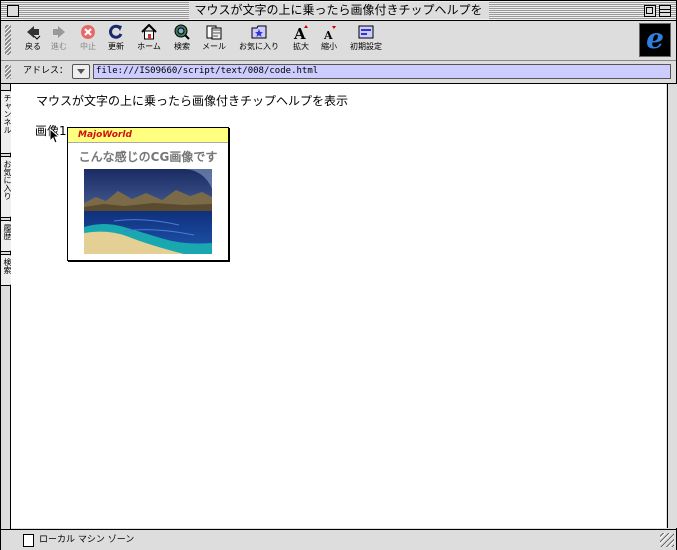 Image resolution: width=677 pixels, height=550 pixels. Describe the element at coordinates (182, 32) in the screenshot. I see `search-globe-icon` at that location.